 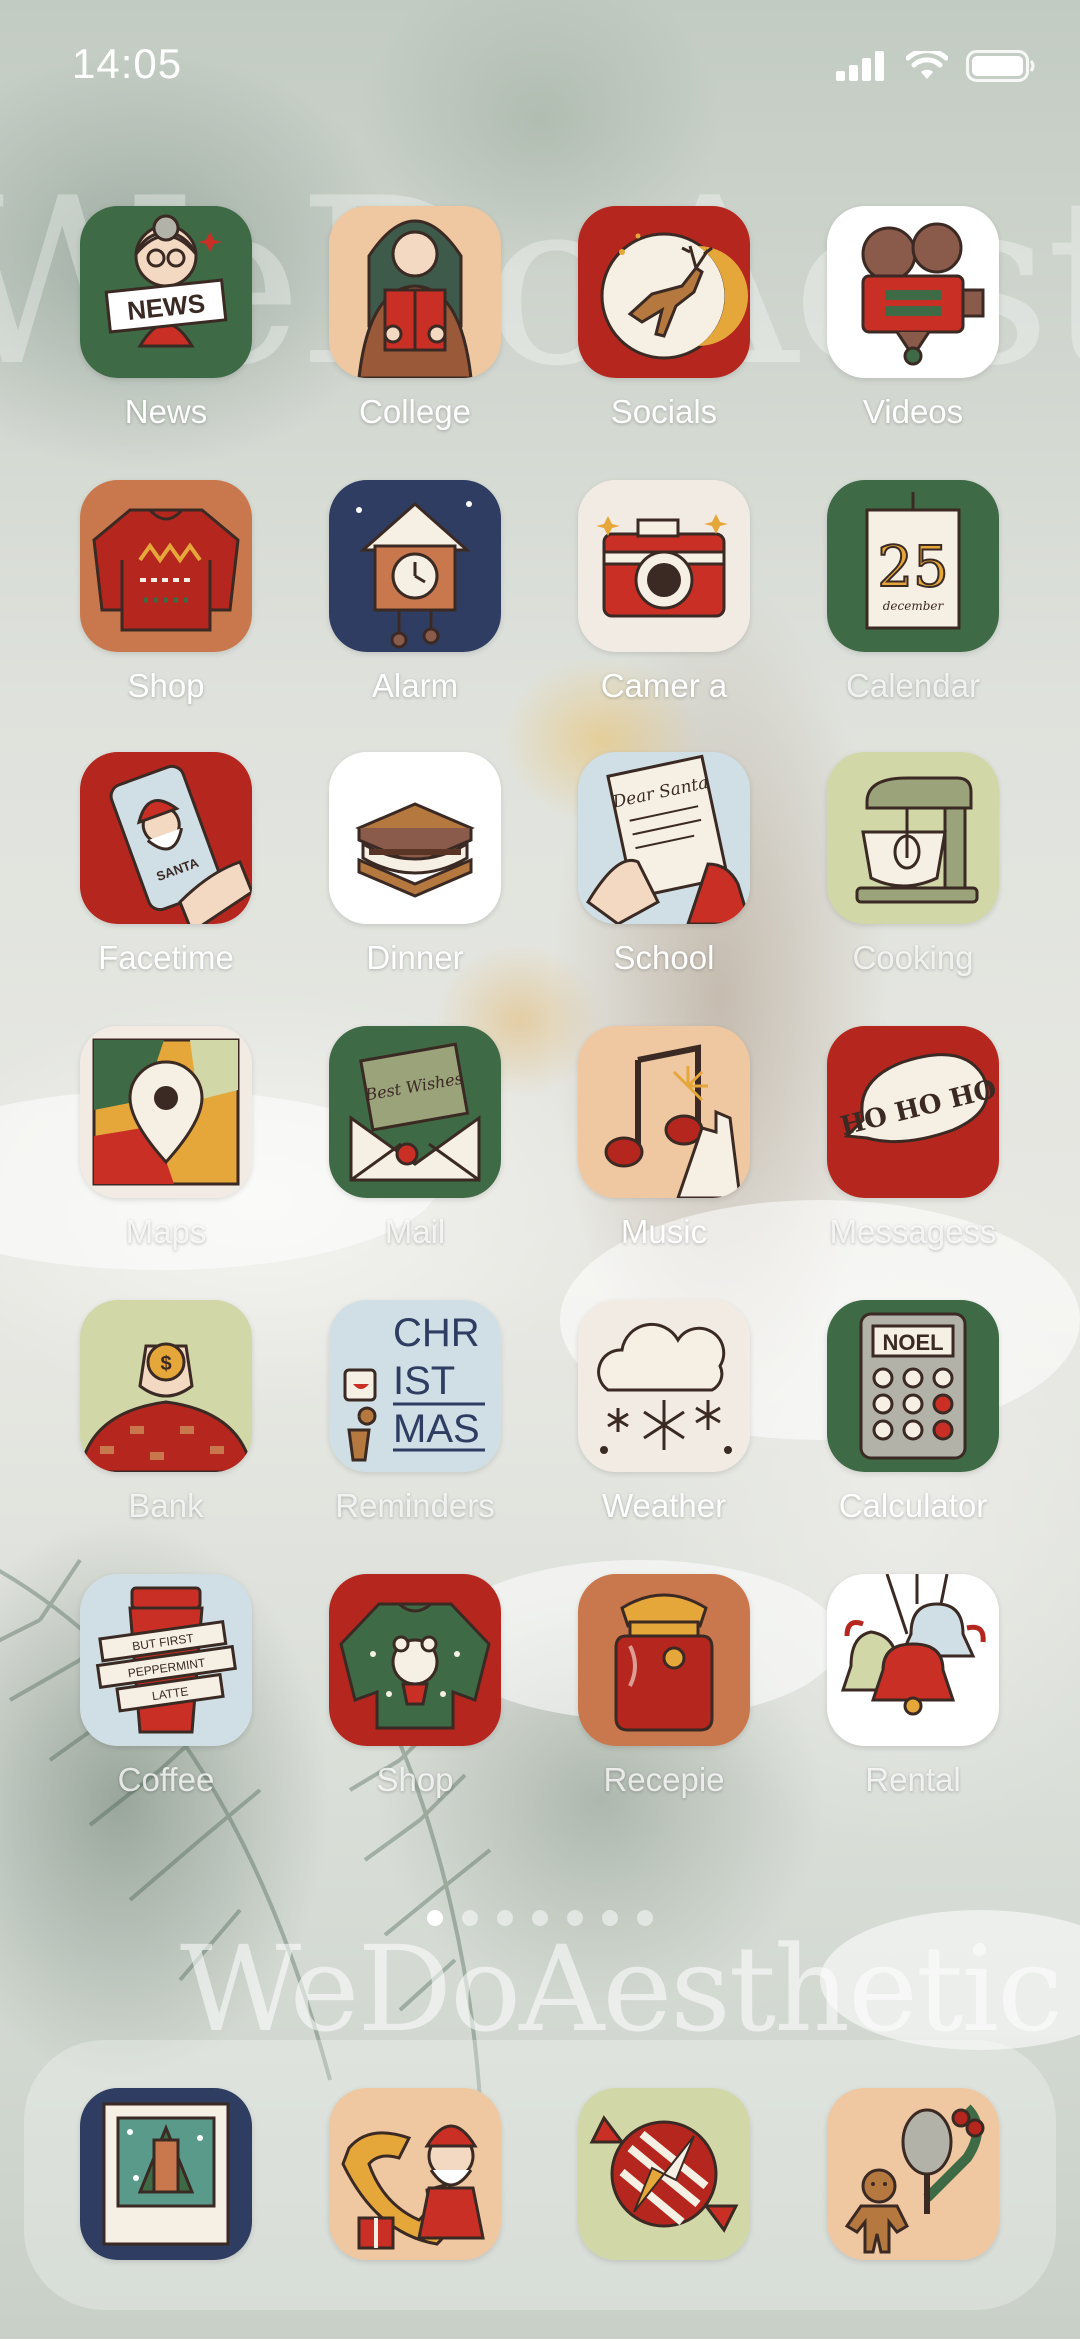 I want to click on app-label: Music, so click(x=664, y=1231).